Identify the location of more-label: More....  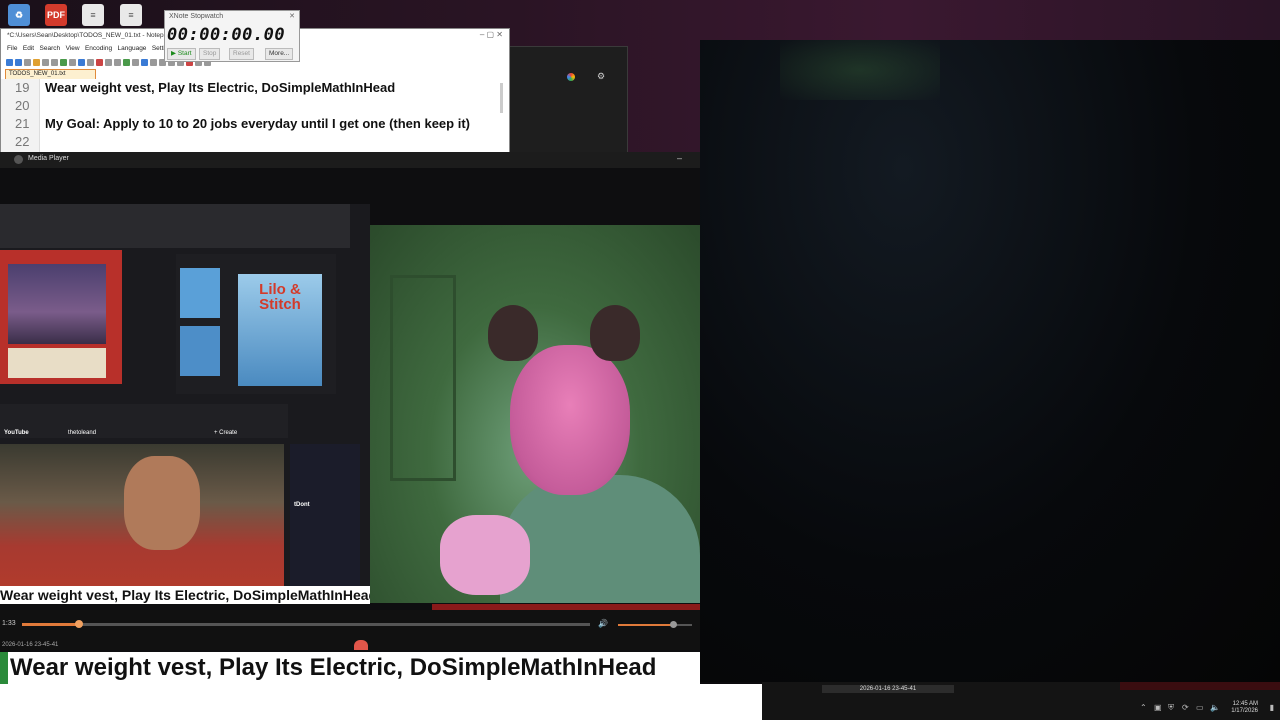
(279, 53).